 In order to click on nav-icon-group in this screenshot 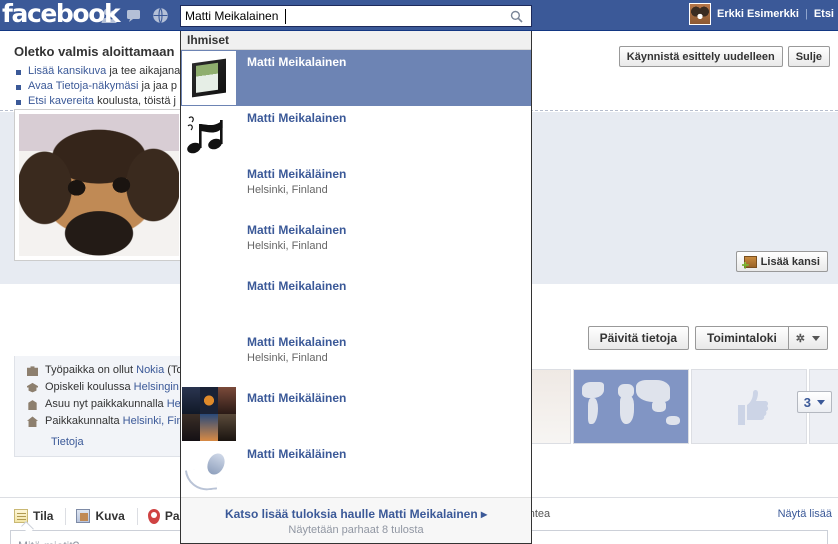, I will do `click(134, 15)`.